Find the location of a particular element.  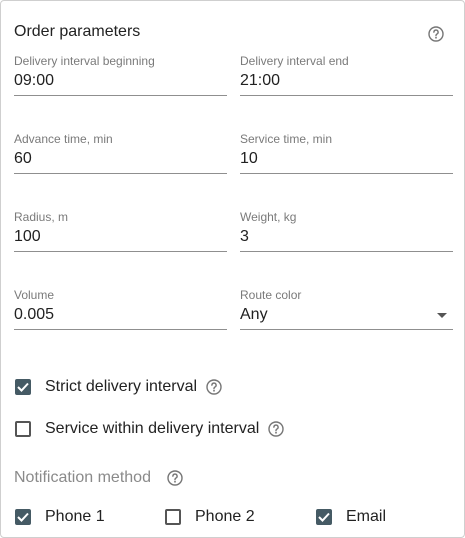

field-label: Radius, m is located at coordinates (41, 217).